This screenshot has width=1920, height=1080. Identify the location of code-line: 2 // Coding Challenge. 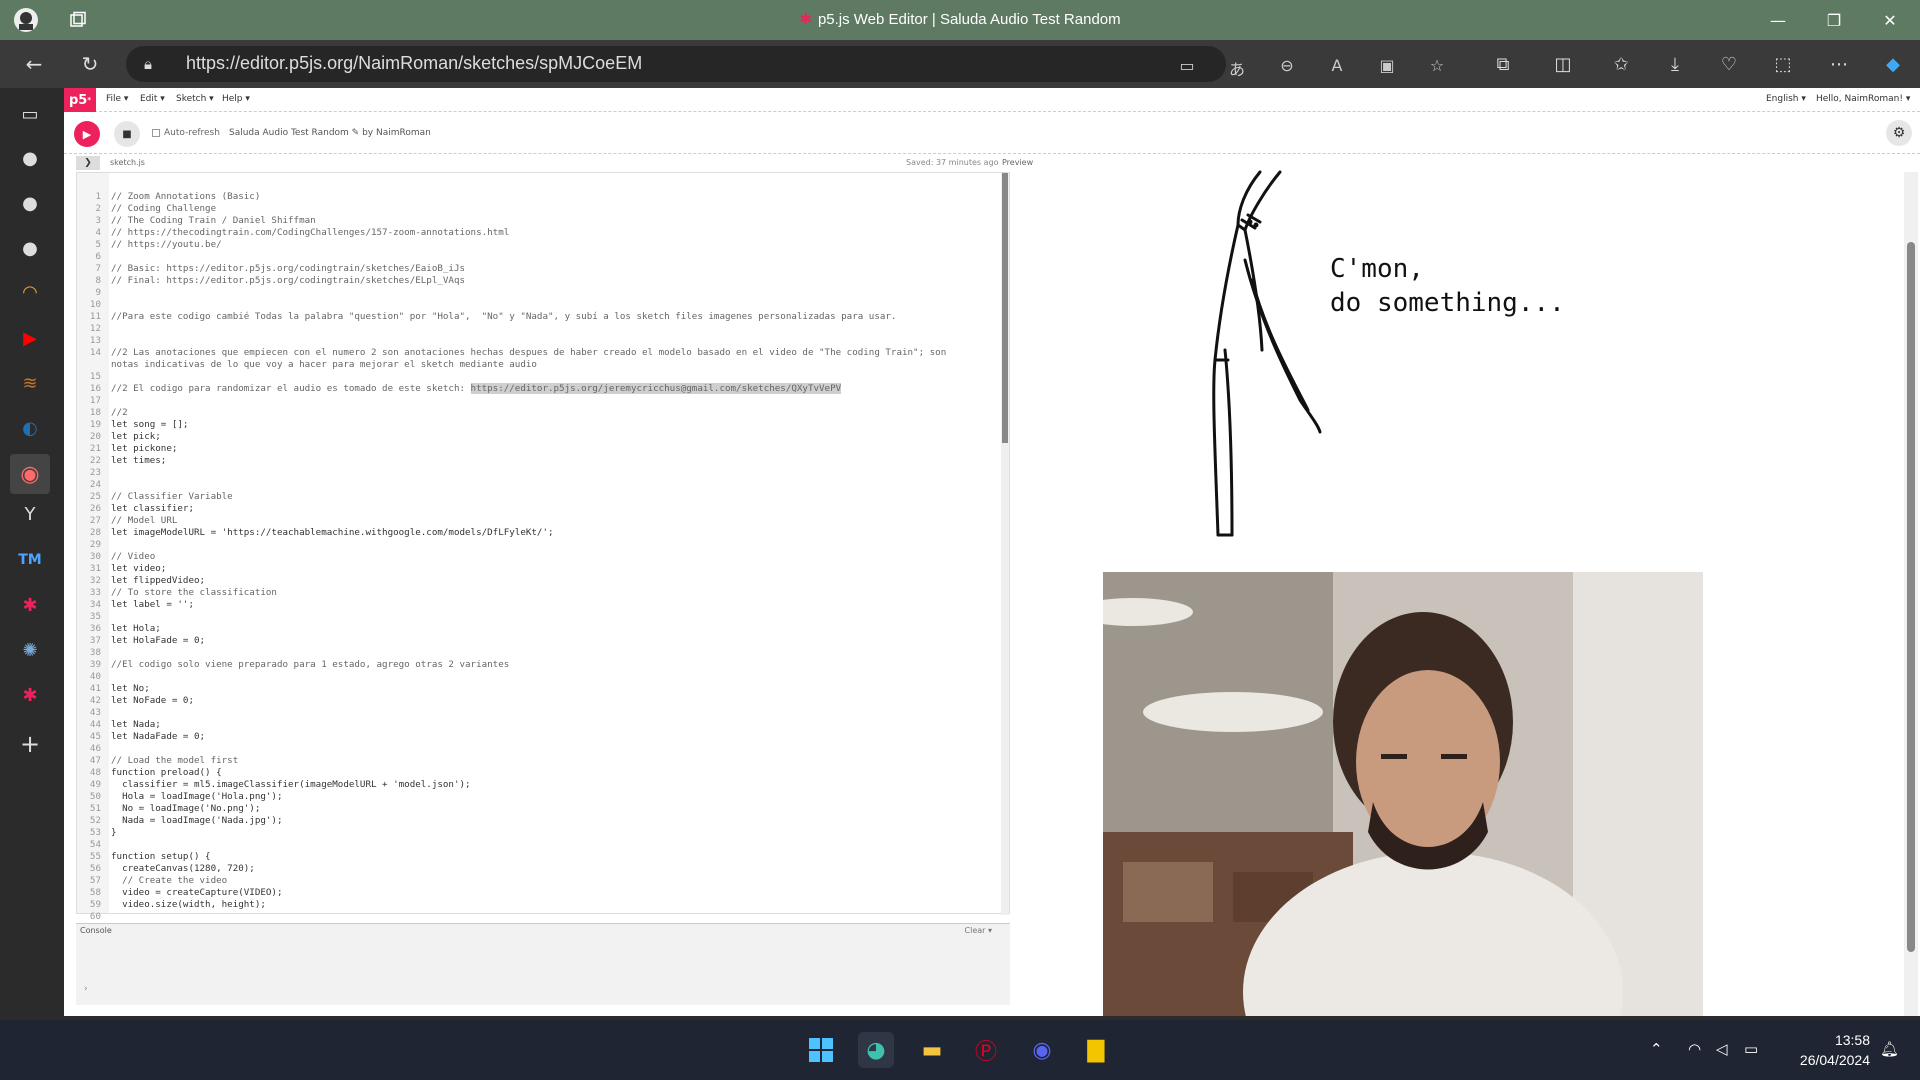
(537, 209).